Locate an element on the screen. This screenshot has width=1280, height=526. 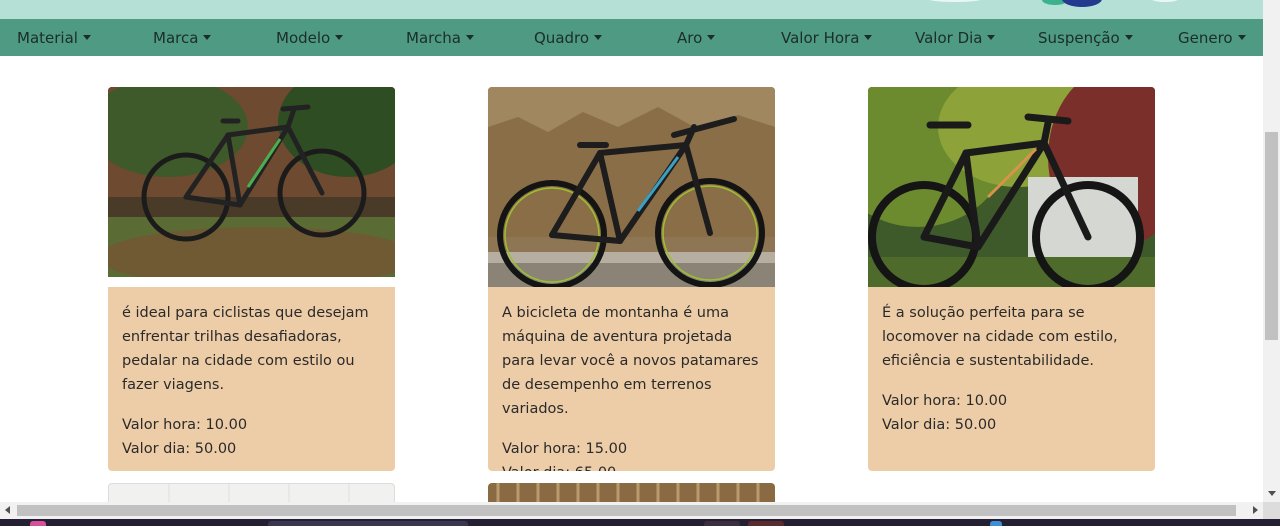
scroll-left-arrow-icon is located at coordinates (7, 510).